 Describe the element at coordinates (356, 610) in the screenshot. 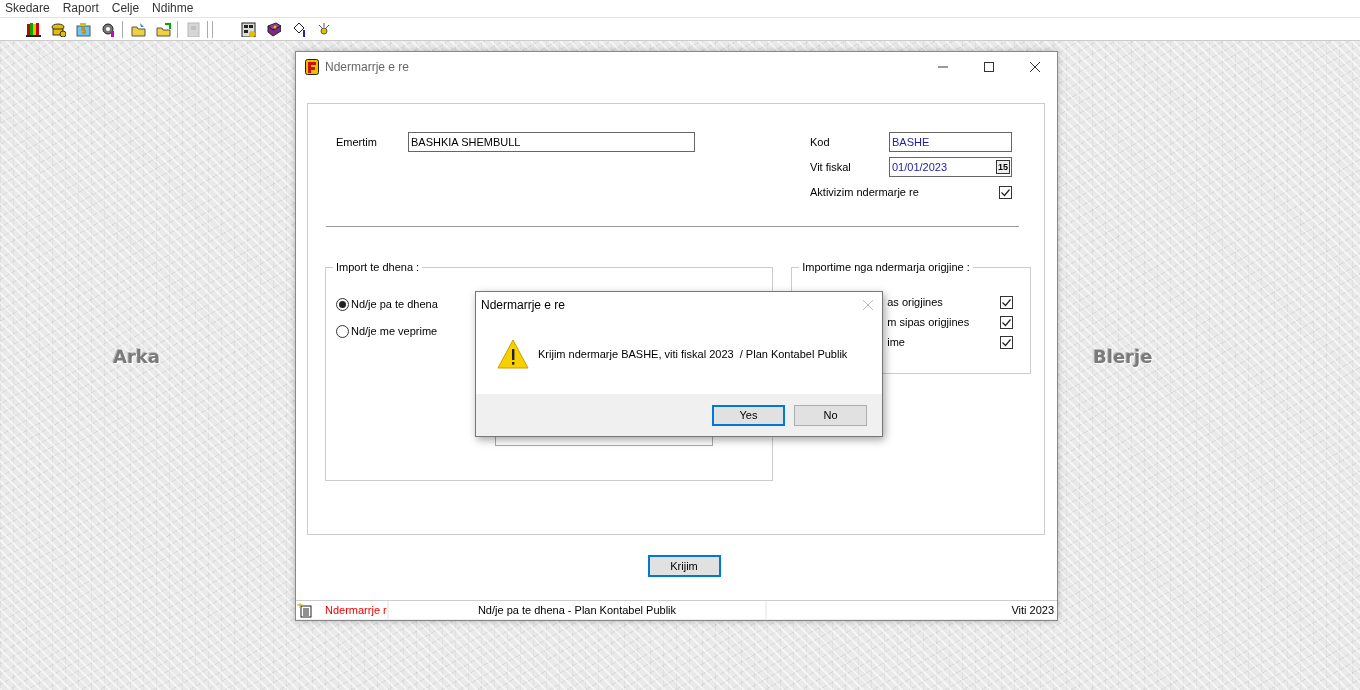

I see `status-text: Ndermarrje r` at that location.